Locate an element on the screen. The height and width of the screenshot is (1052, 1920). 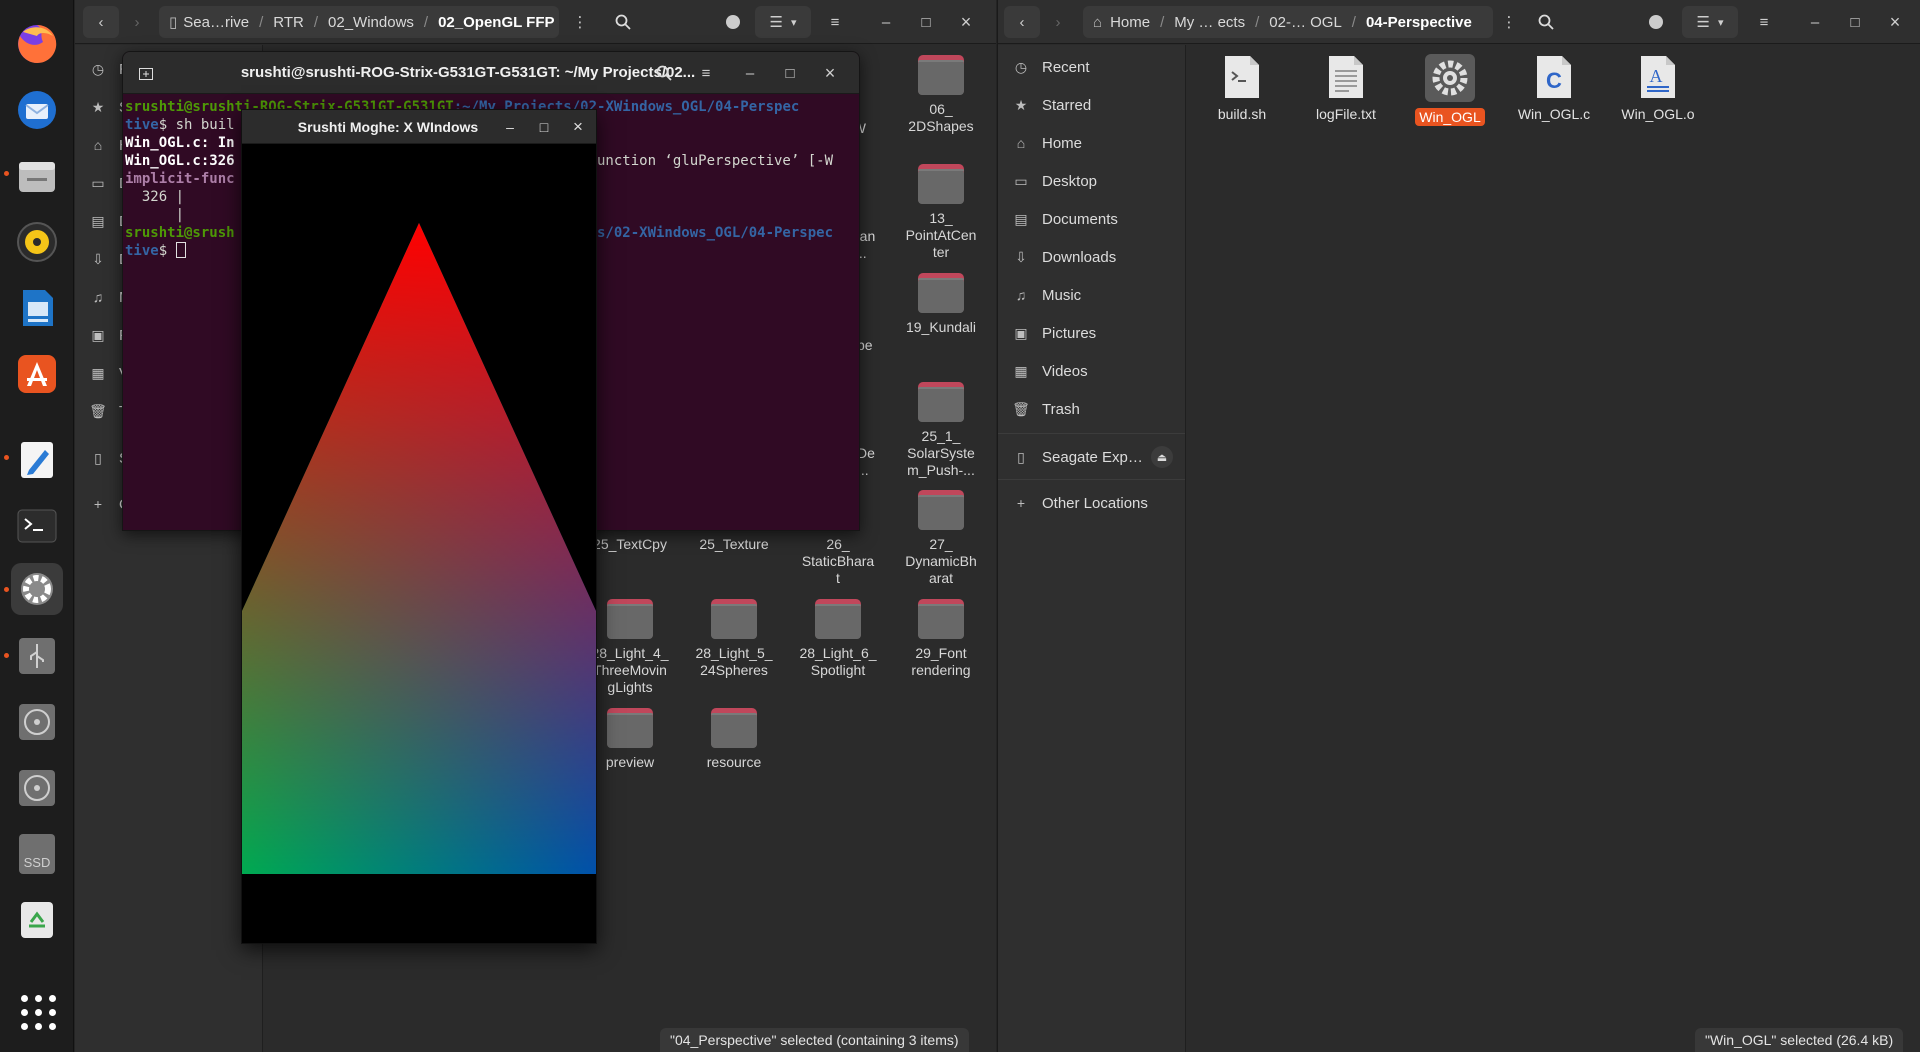
file-item-selected: Win_OGL is located at coordinates (1450, 90).